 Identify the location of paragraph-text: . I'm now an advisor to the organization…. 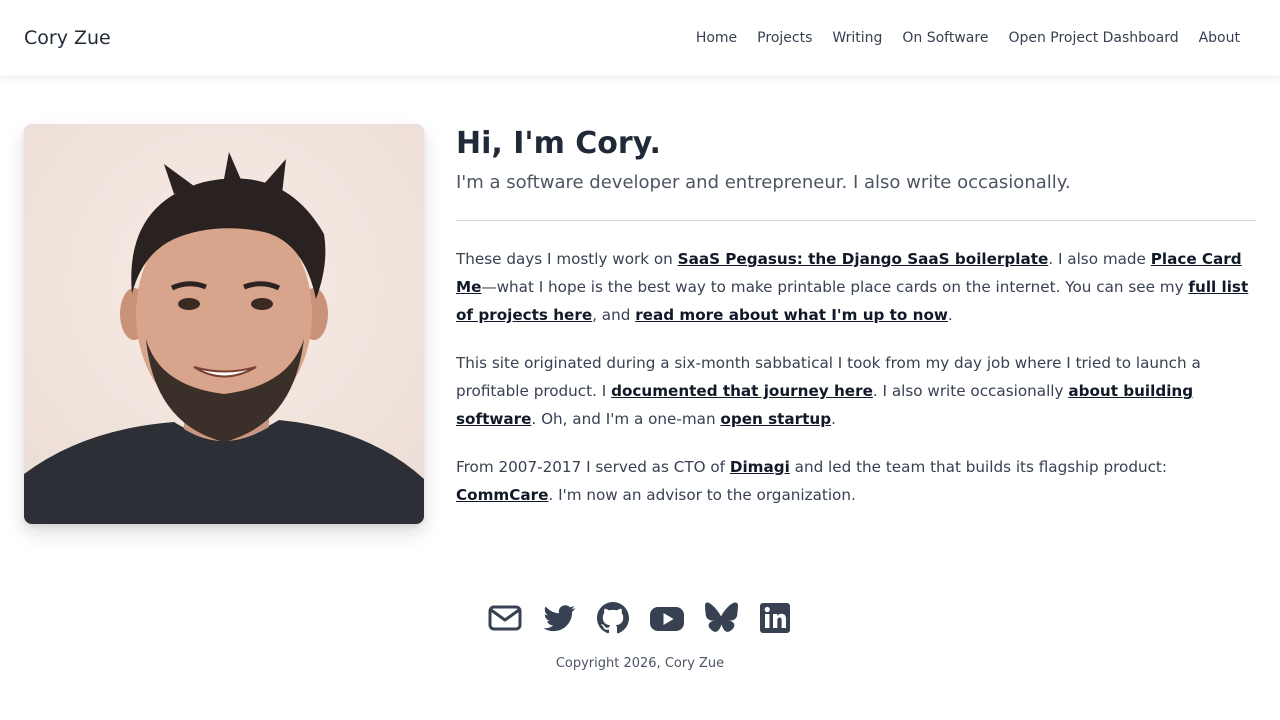
(702, 495).